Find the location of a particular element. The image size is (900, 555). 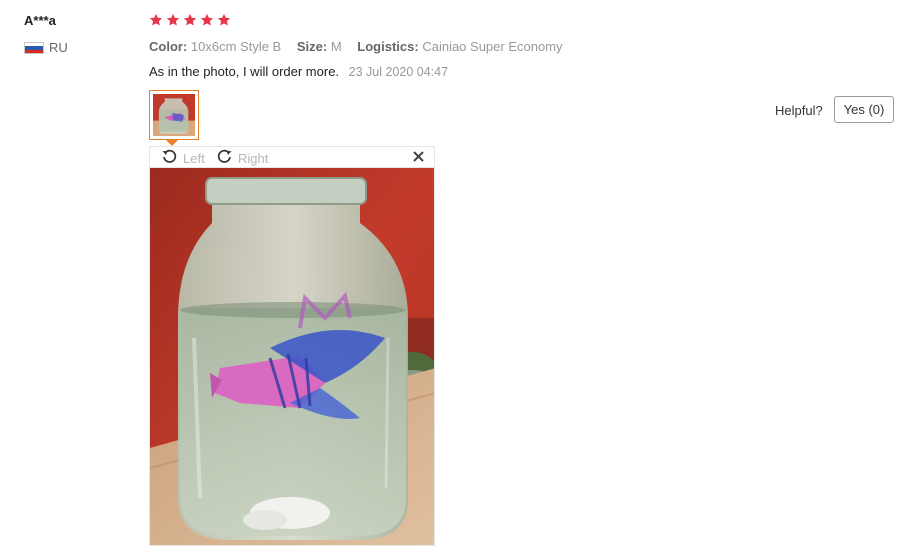

rotate-right-button: Right is located at coordinates (242, 158).